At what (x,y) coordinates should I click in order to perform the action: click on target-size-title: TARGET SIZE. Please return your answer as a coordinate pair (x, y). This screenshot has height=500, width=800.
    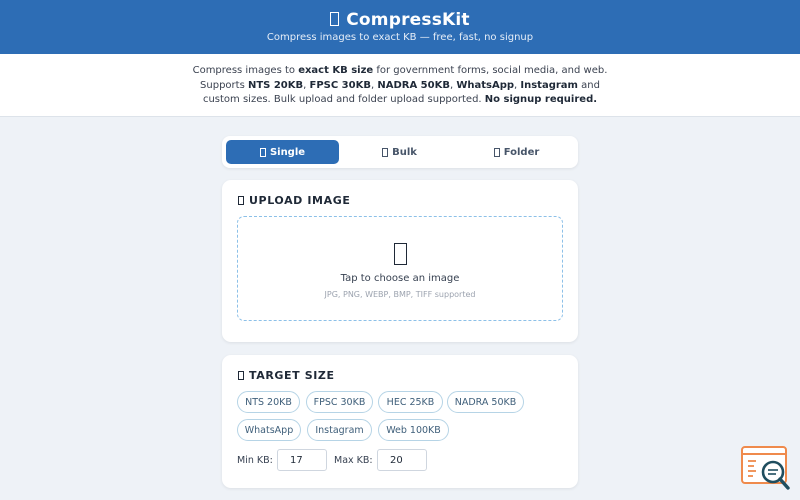
    Looking at the image, I should click on (286, 375).